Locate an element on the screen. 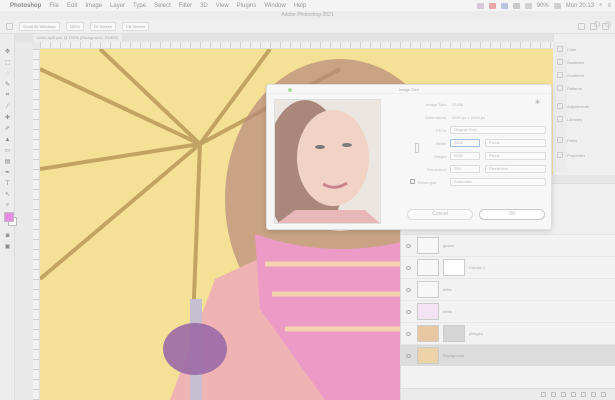 This screenshot has width=615, height=400. menu-layer: Layer is located at coordinates (117, 6).